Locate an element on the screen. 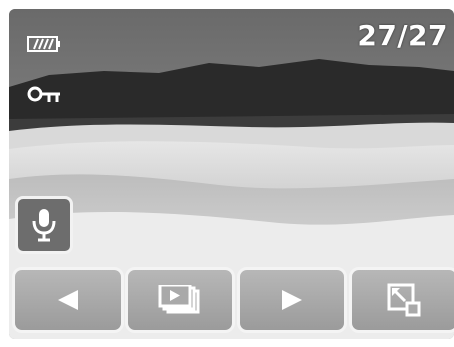 The height and width of the screenshot is (347, 454). previous-button is located at coordinates (68, 300).